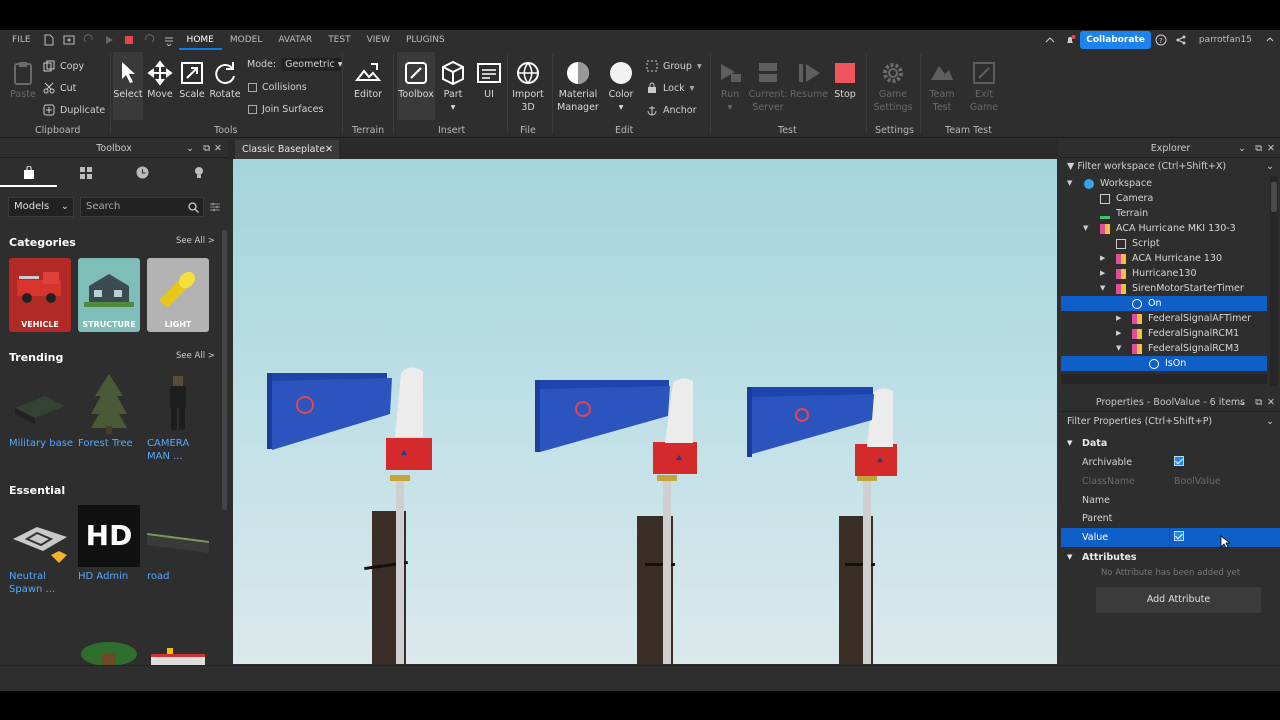 This screenshot has width=1280, height=720. I want to click on explorer-scrollbar, so click(1274, 281).